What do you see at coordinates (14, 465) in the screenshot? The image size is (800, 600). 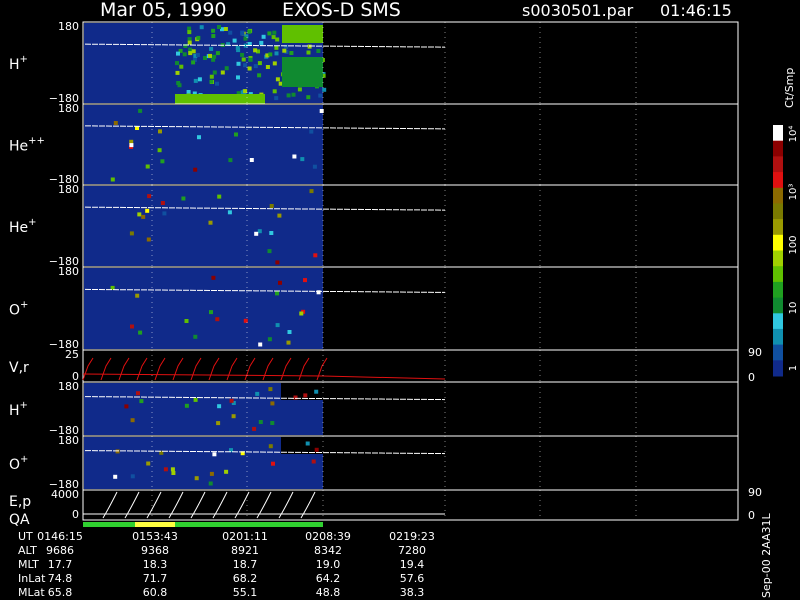 I see `panel-label-base: O` at bounding box center [14, 465].